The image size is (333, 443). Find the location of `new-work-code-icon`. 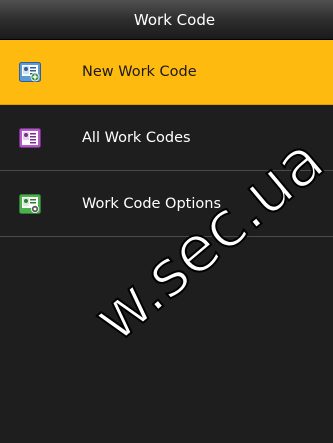

new-work-code-icon is located at coordinates (30, 72).